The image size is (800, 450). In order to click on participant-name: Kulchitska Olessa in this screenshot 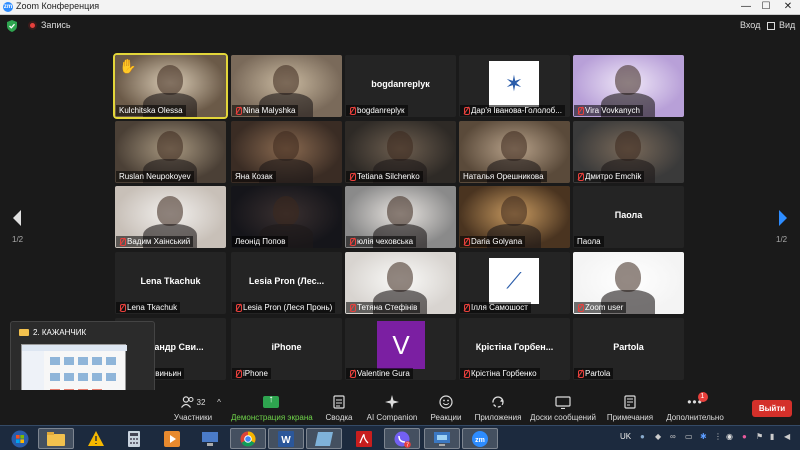, I will do `click(151, 110)`.